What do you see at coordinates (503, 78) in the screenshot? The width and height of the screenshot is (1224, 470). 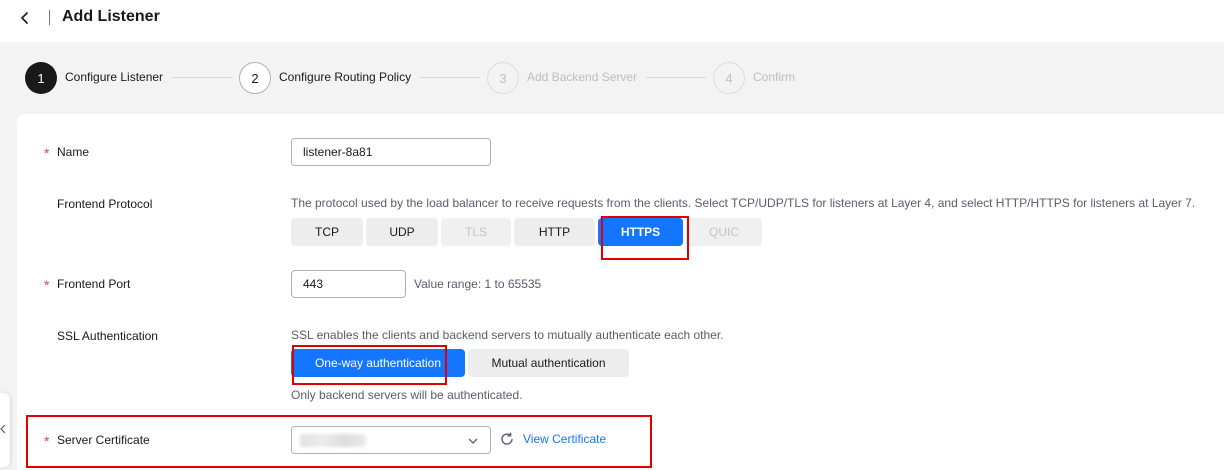 I see `step-3-number: 3` at bounding box center [503, 78].